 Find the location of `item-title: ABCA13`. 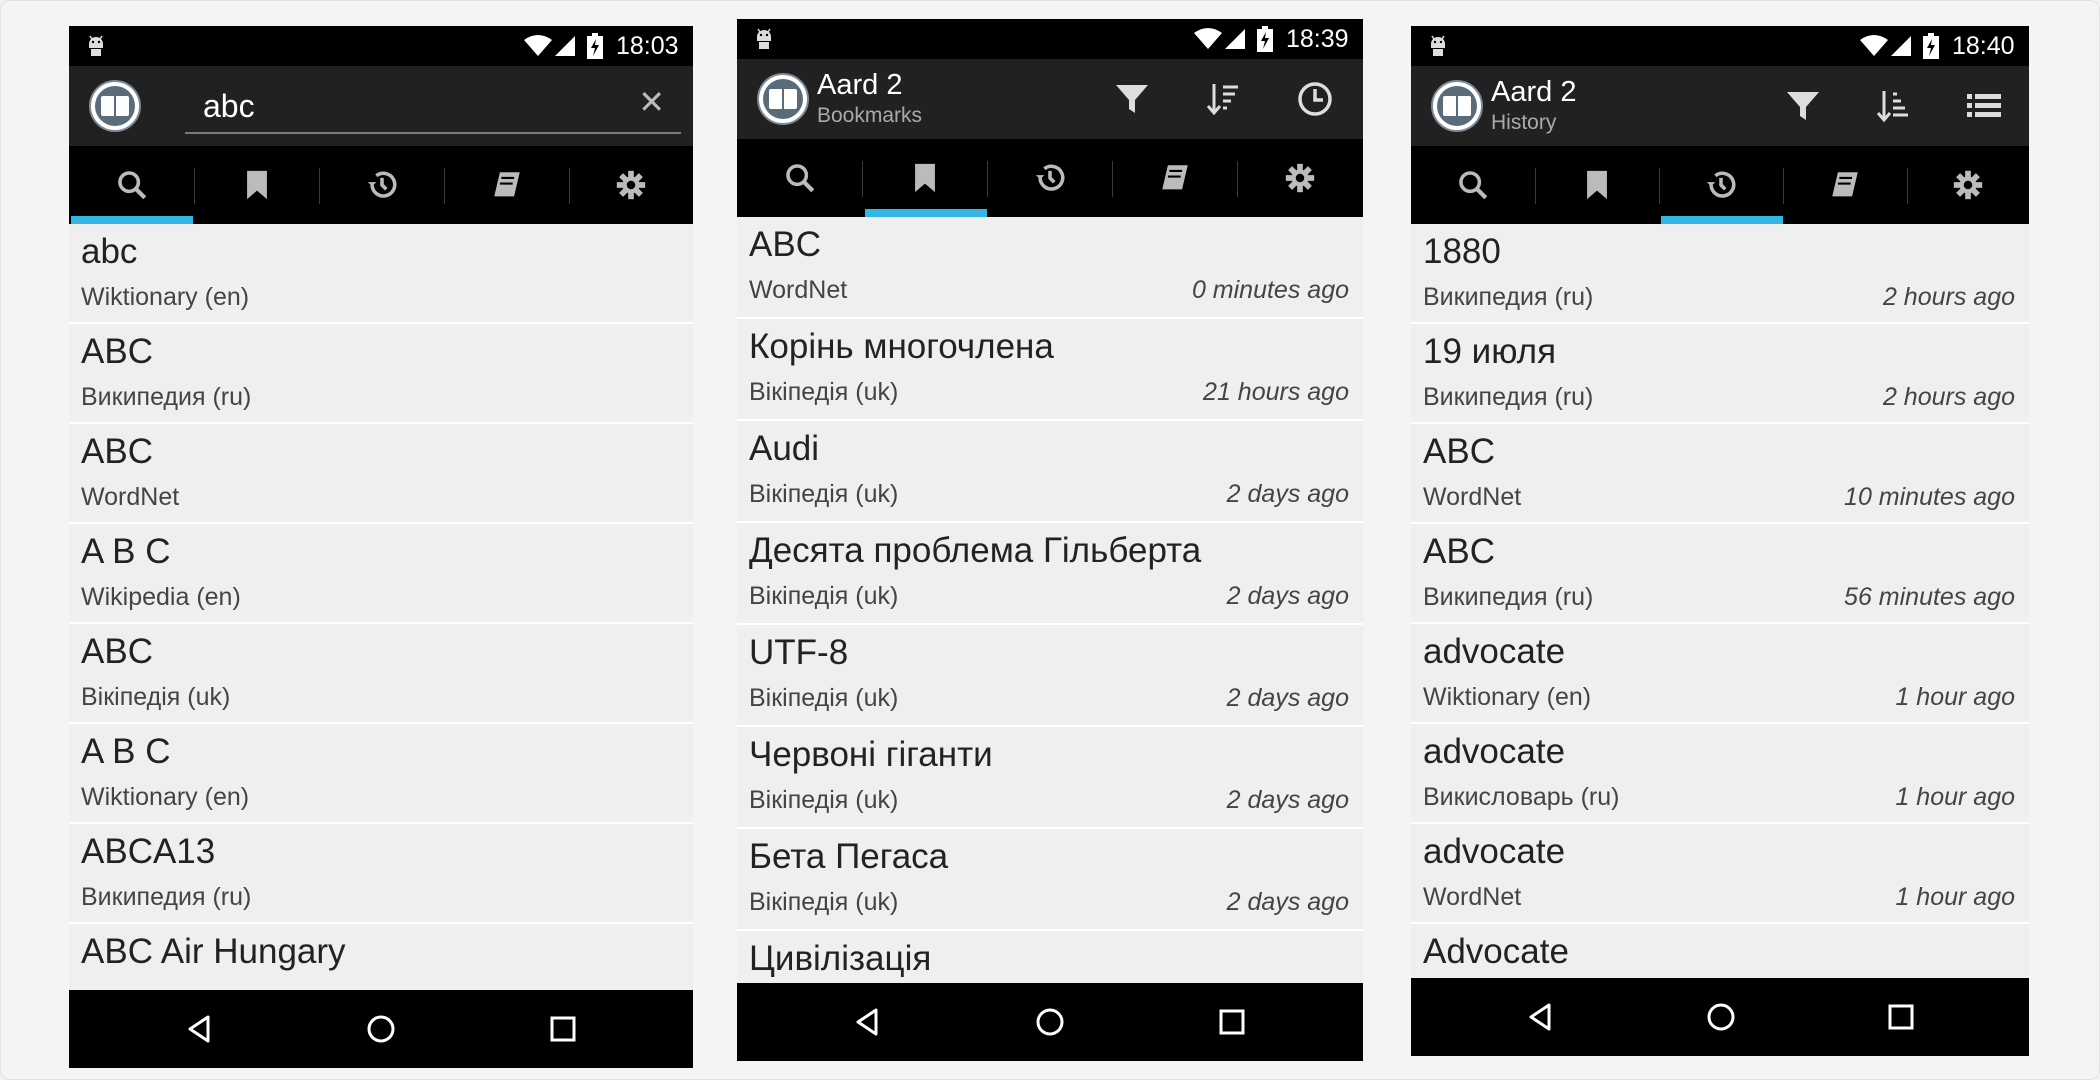

item-title: ABCA13 is located at coordinates (148, 851).